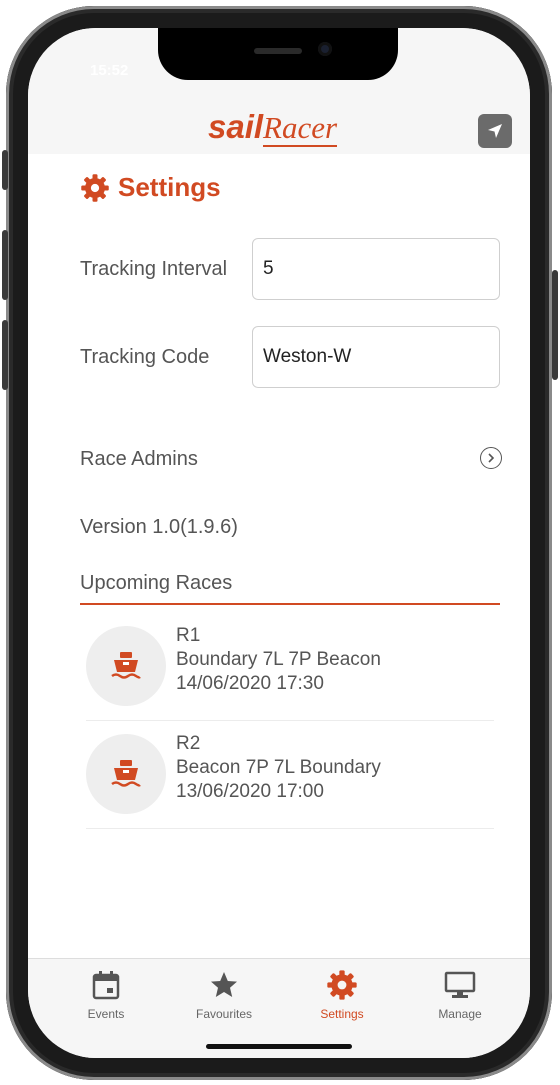  Describe the element at coordinates (279, 1046) in the screenshot. I see `home-indicator` at that location.